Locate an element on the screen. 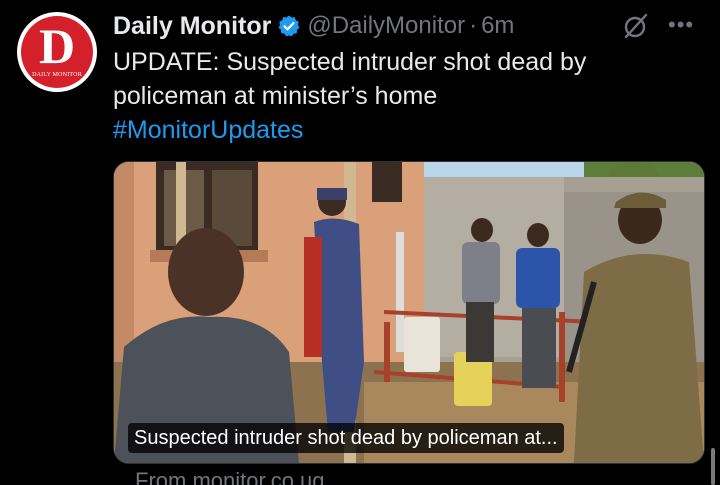 This screenshot has width=720, height=485. scrollbar is located at coordinates (713, 466).